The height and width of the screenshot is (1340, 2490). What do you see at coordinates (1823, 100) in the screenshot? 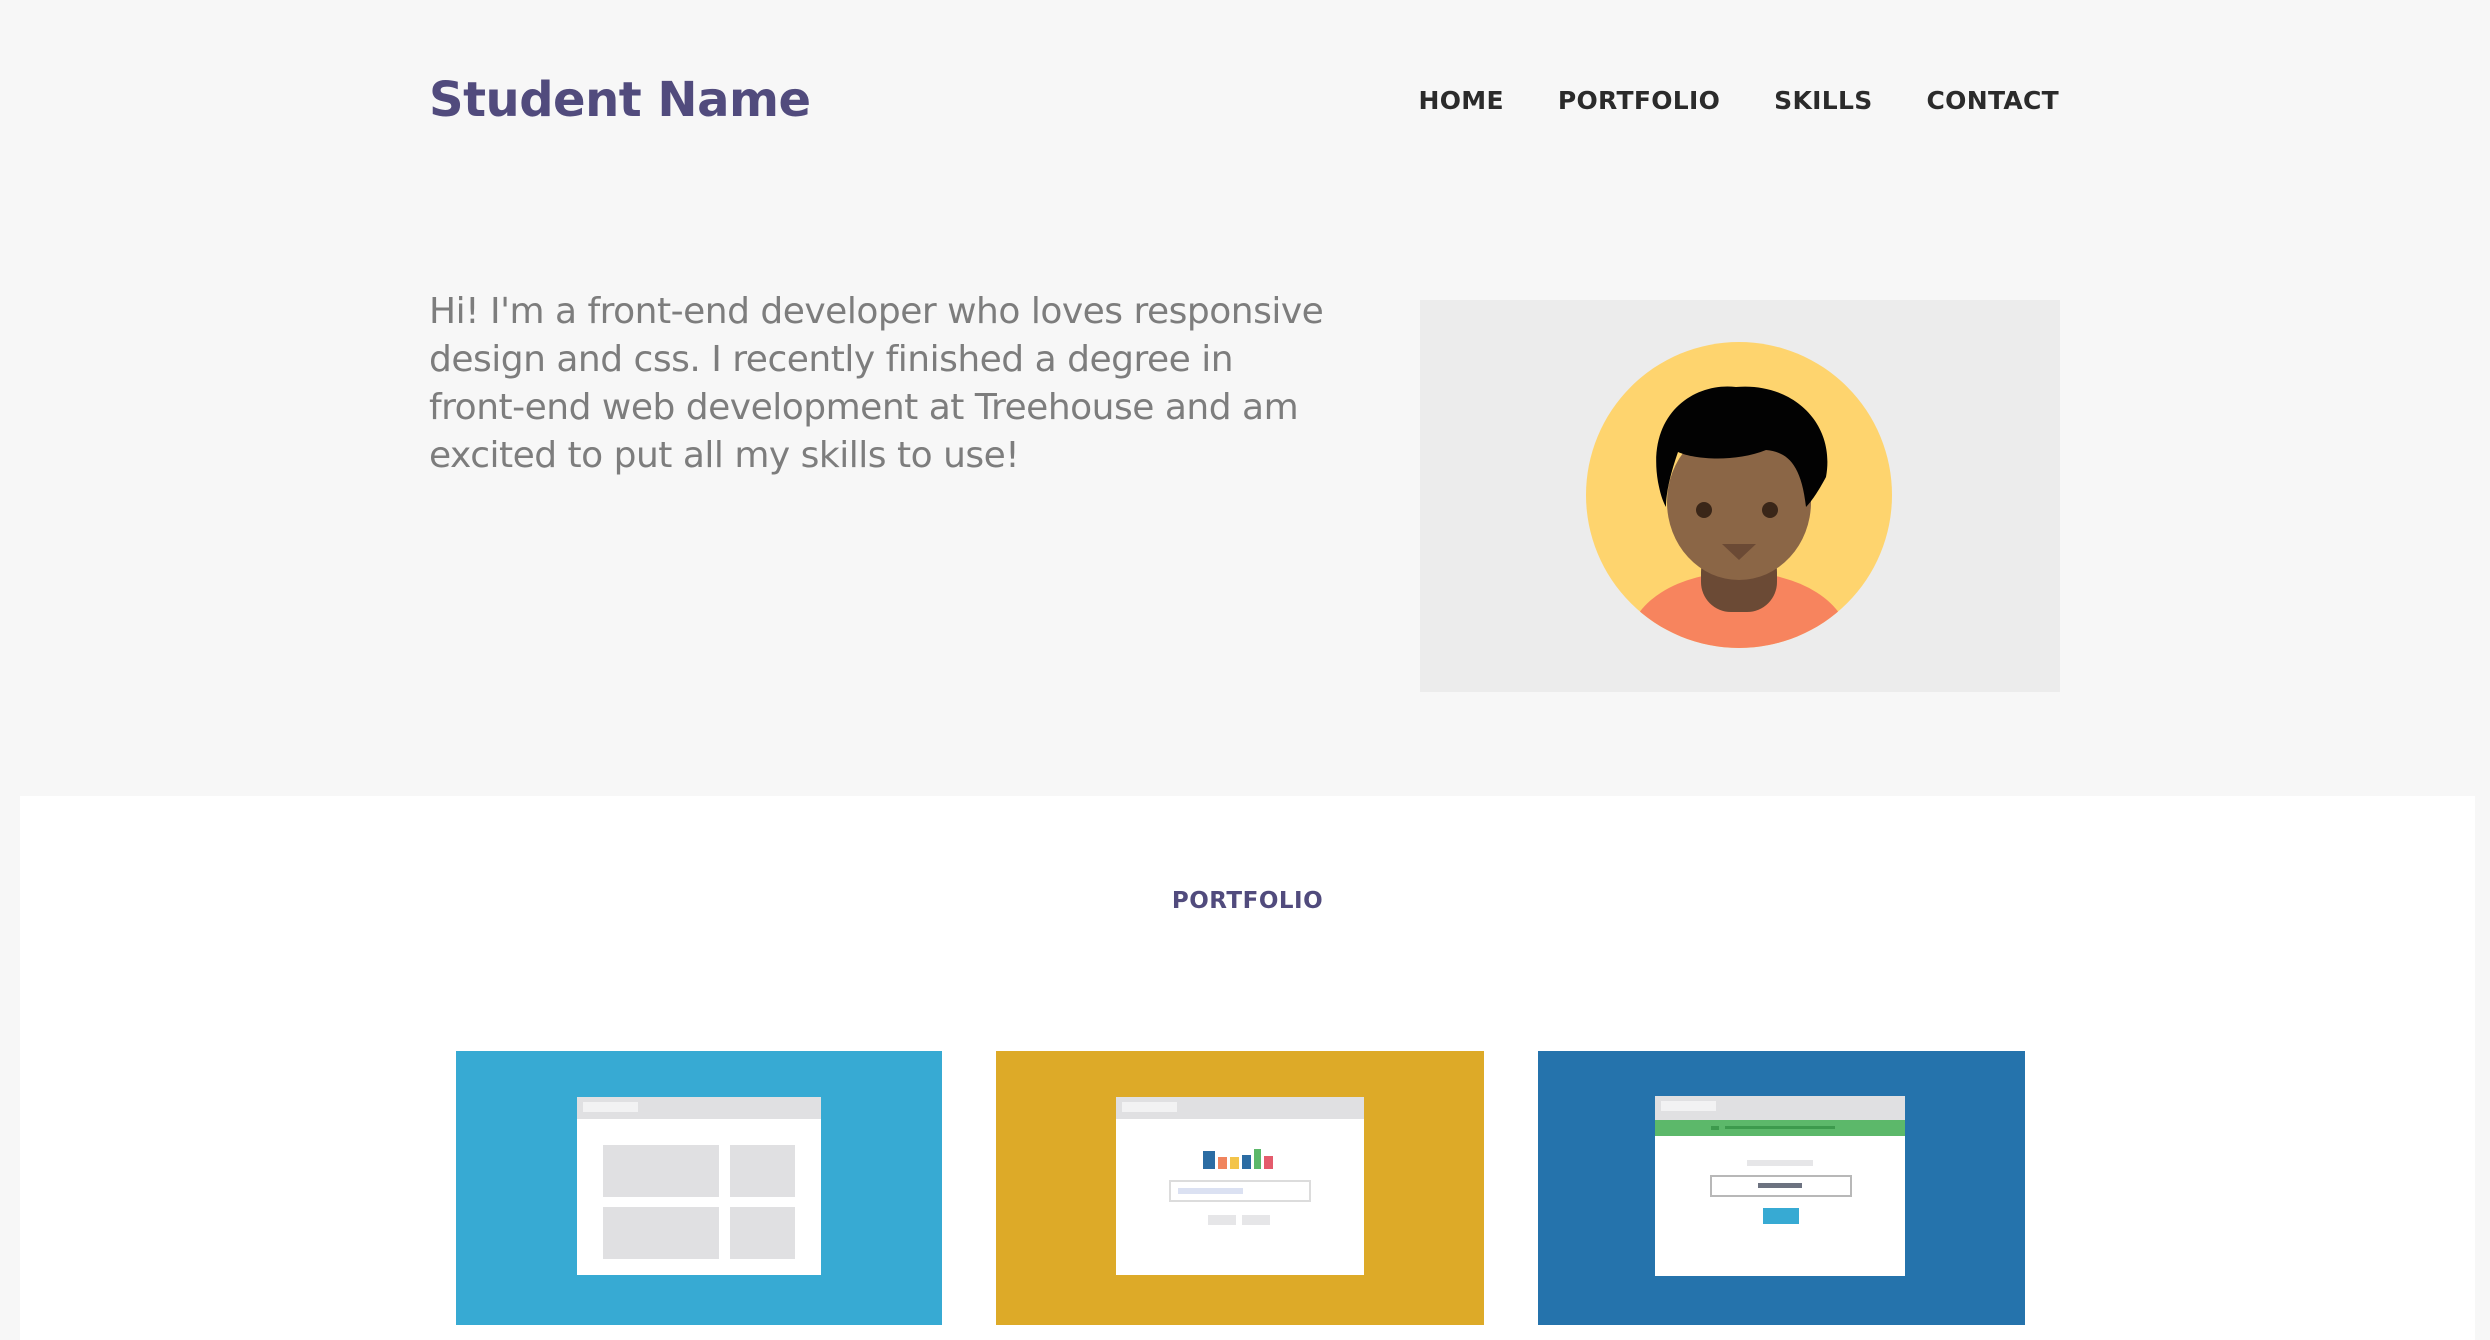
I see `nav-skills: SKILLS` at bounding box center [1823, 100].